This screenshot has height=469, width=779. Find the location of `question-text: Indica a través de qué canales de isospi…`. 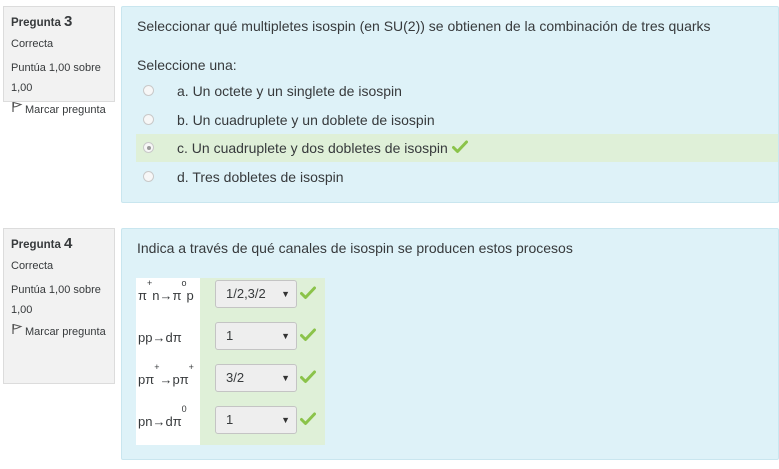

question-text: Indica a través de qué canales de isospi… is located at coordinates (355, 248).